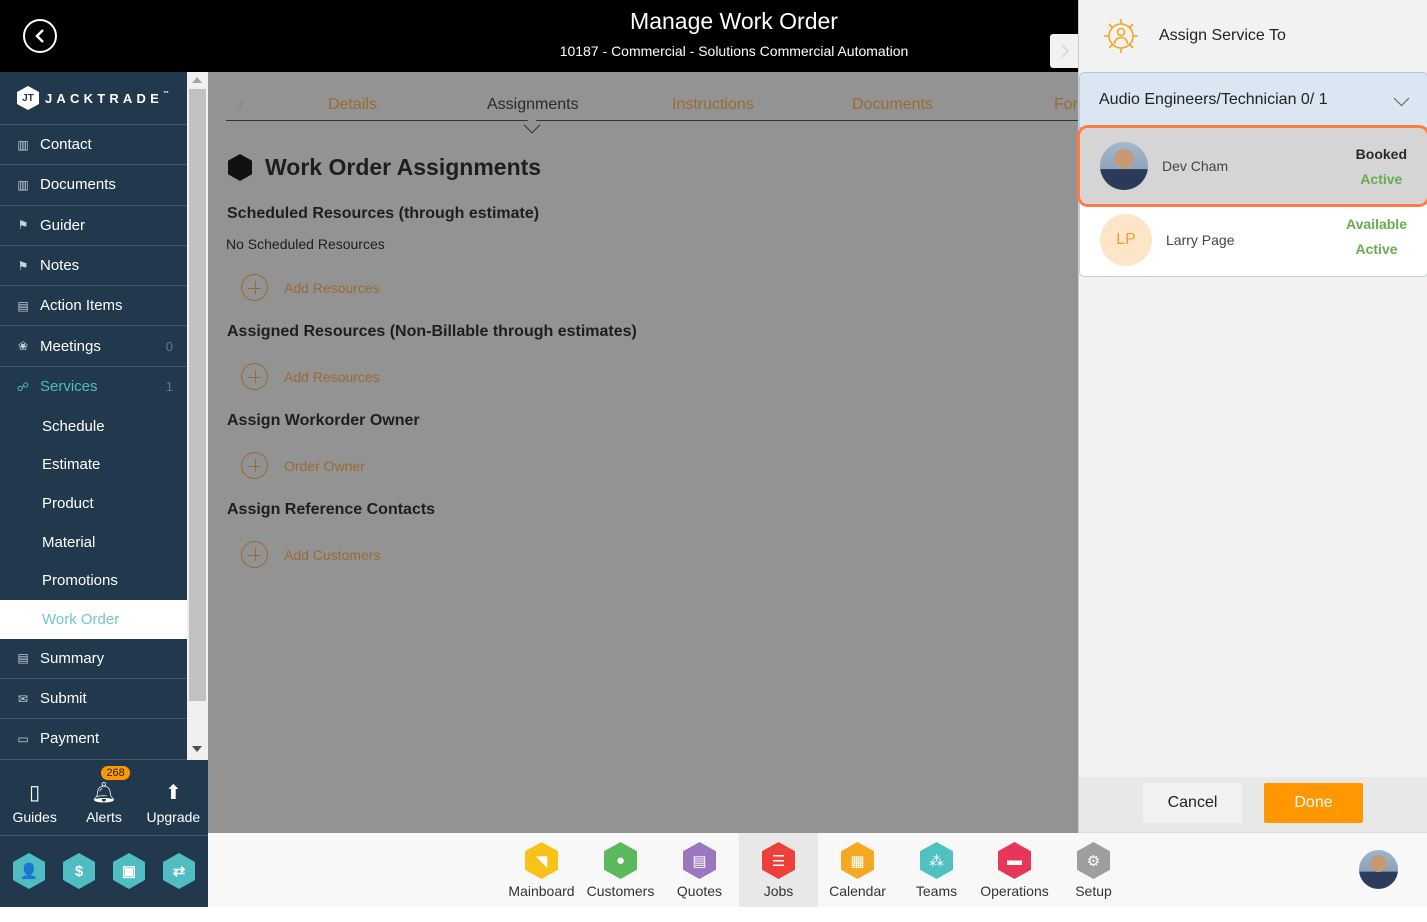 The width and height of the screenshot is (1427, 922). I want to click on sidebar-subitem-product: Product, so click(93, 503).